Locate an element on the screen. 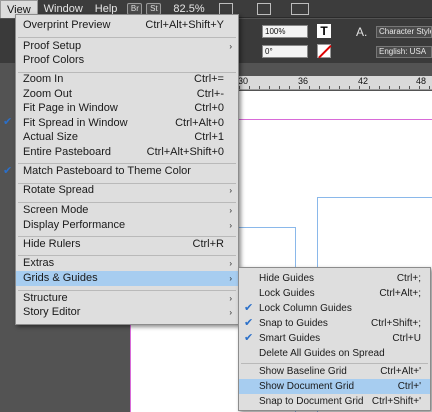  screen-mode-icon is located at coordinates (263, 8).